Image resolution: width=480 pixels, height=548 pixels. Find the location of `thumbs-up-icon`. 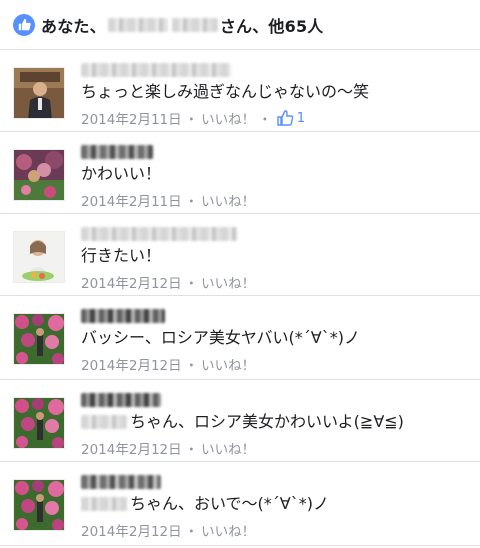

thumbs-up-icon is located at coordinates (284, 118).